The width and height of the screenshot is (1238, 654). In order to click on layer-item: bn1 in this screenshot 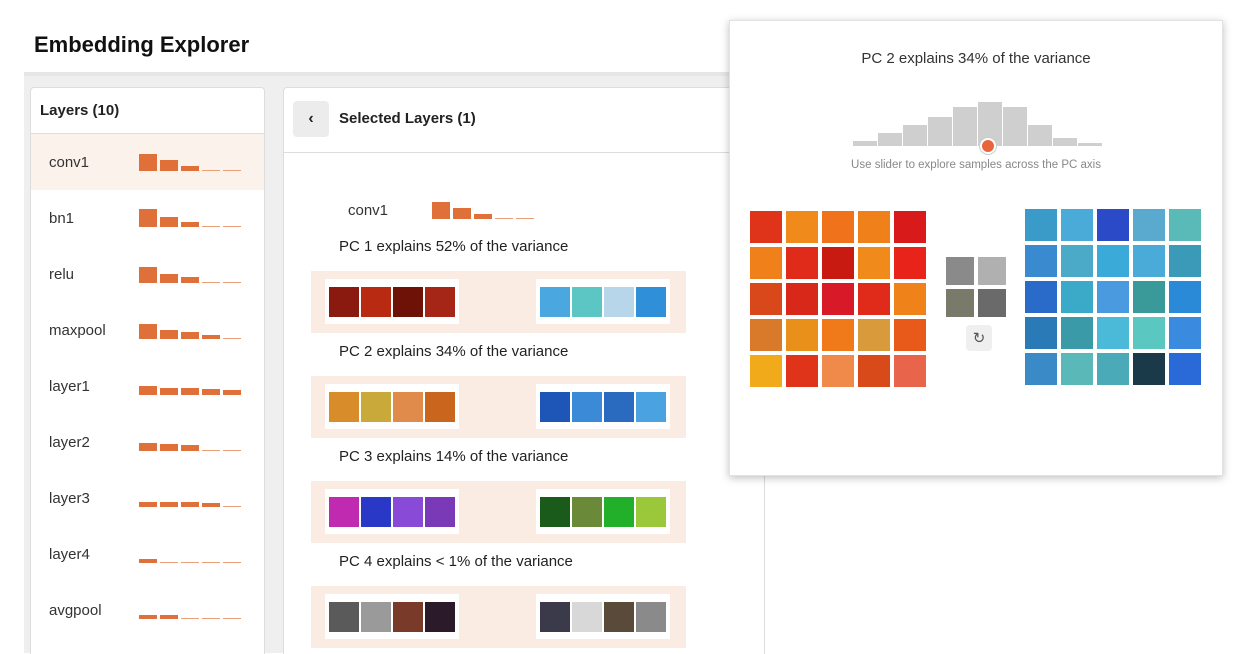, I will do `click(147, 218)`.